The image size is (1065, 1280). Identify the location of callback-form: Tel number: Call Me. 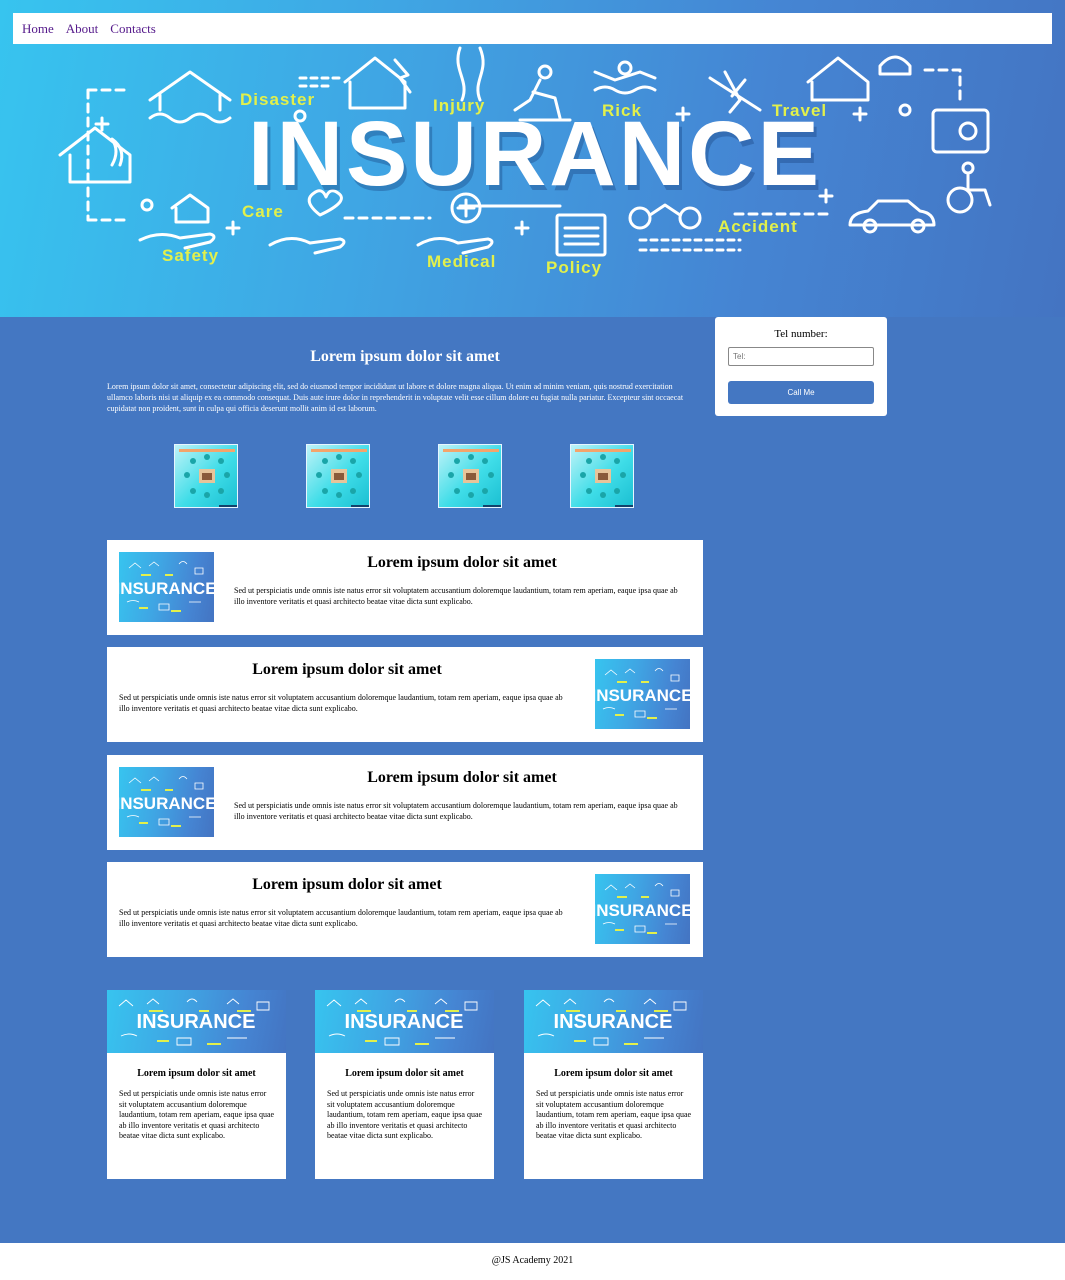
(801, 366).